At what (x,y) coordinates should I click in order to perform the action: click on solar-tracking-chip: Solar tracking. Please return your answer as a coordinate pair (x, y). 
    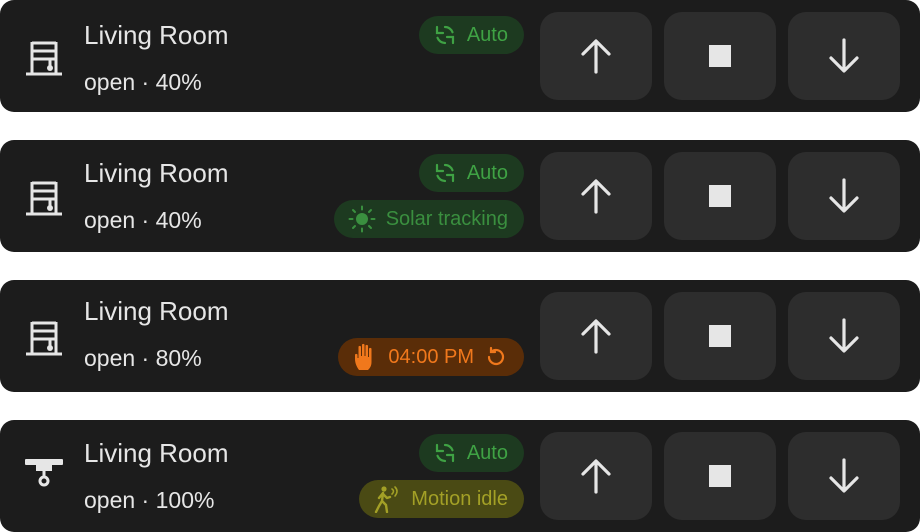
    Looking at the image, I should click on (428, 219).